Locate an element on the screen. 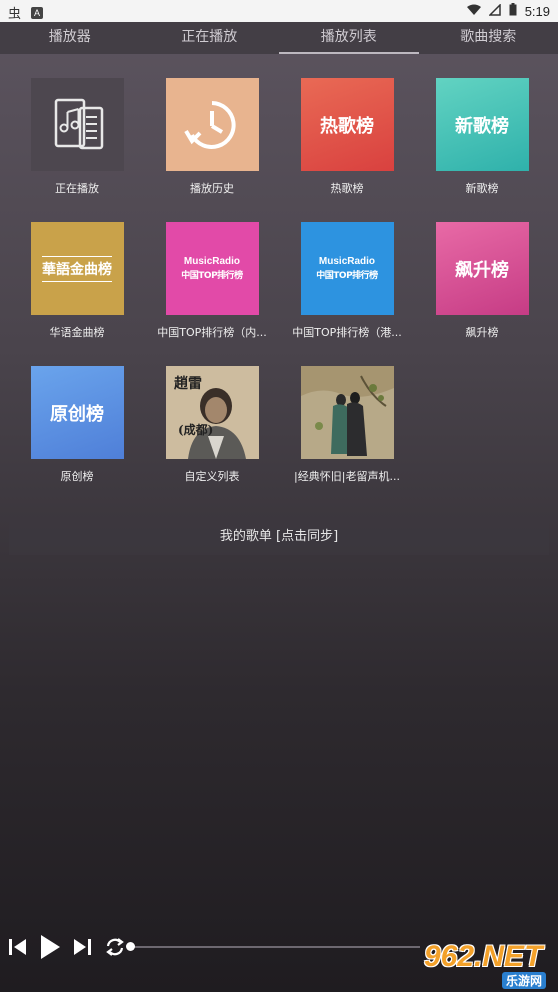 This screenshot has width=558, height=992. playlist-tile-custom: 趙雷 (成都) 自定义列表 is located at coordinates (212, 425).